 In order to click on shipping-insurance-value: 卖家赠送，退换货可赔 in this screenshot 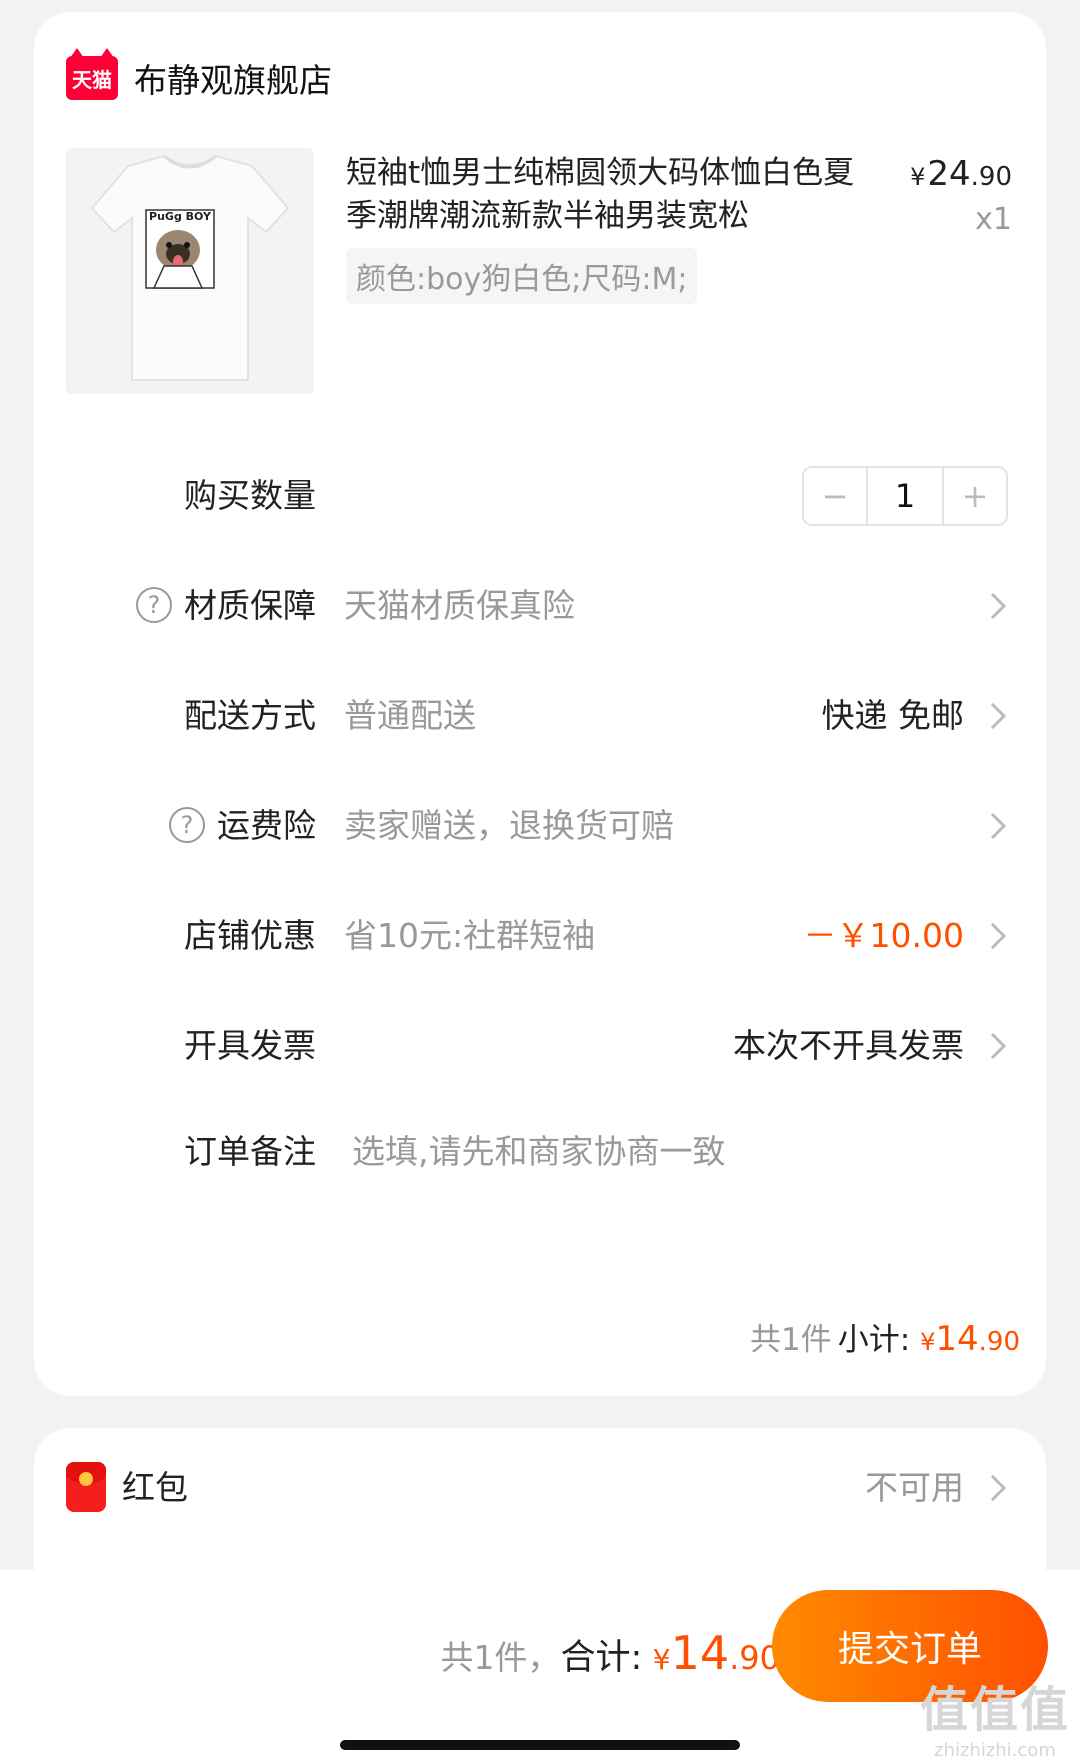, I will do `click(509, 825)`.